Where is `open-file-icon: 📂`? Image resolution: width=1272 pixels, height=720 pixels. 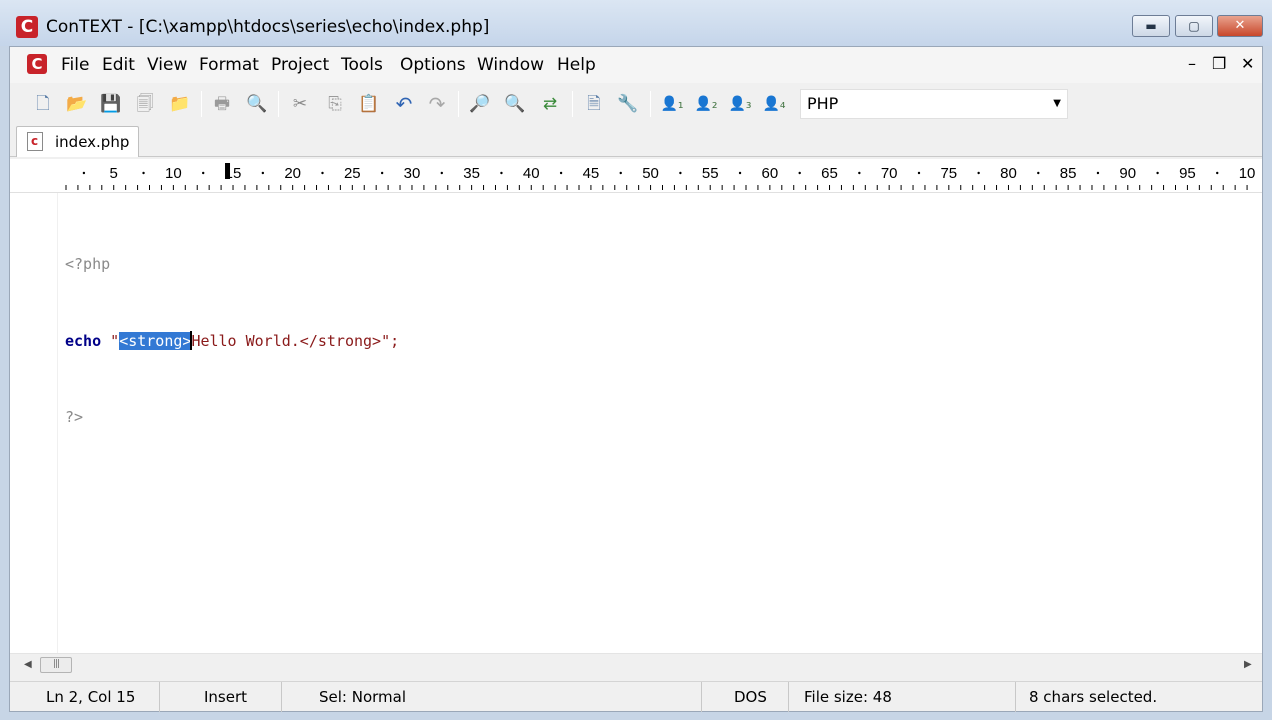 open-file-icon: 📂 is located at coordinates (77, 104).